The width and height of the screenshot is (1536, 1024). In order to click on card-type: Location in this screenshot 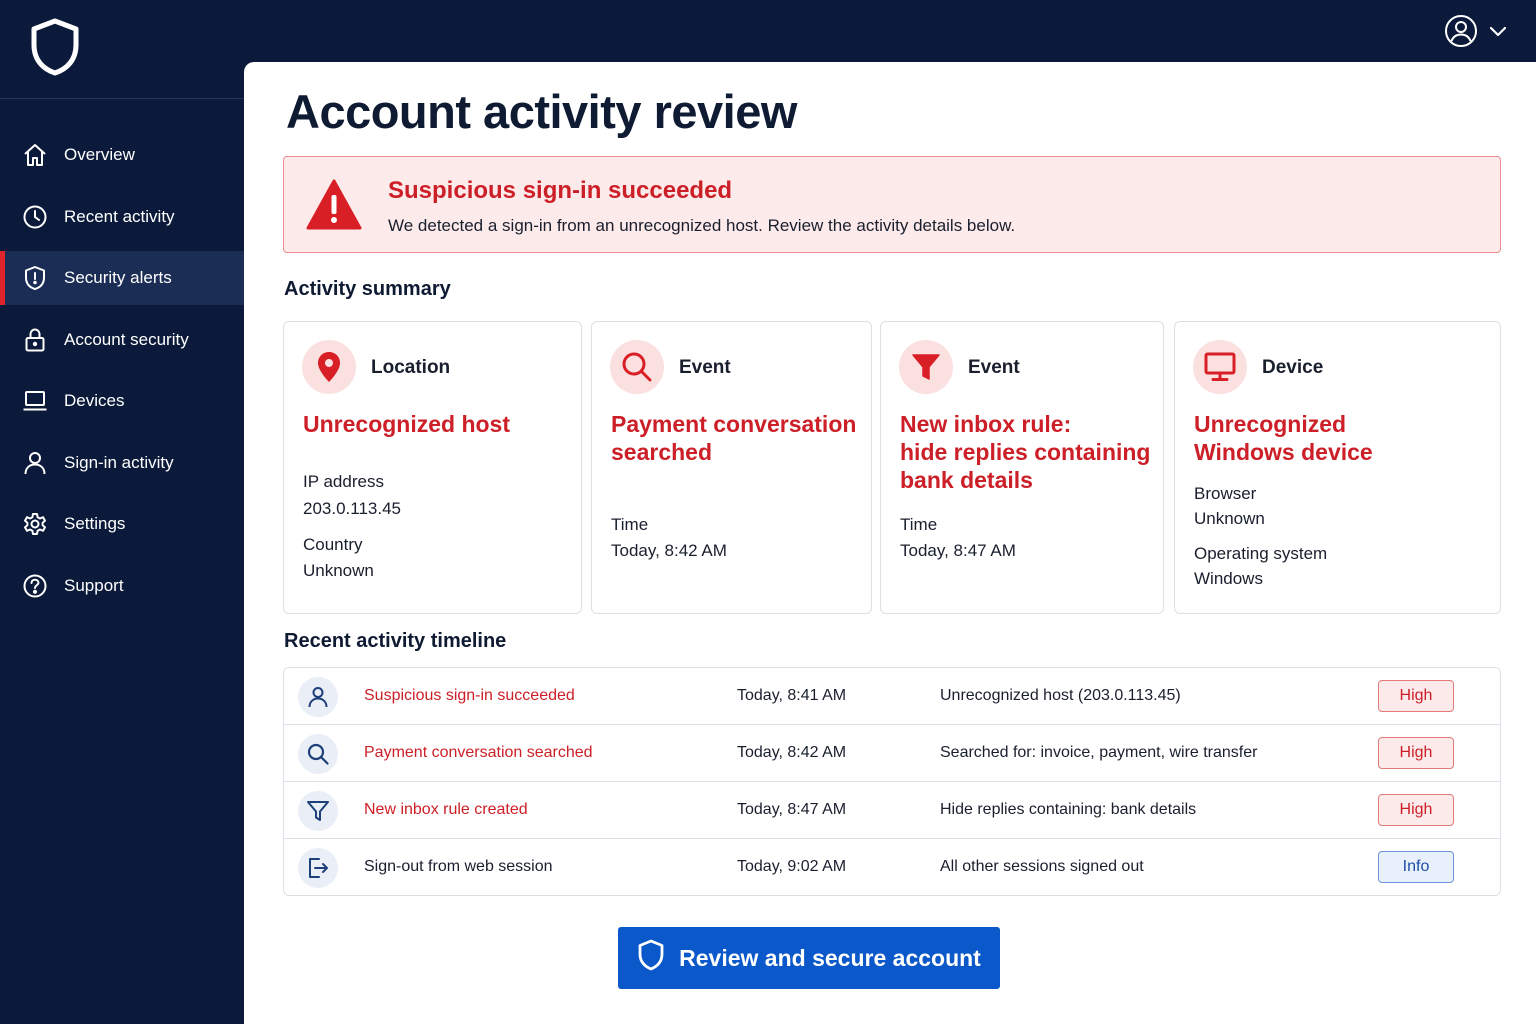, I will do `click(411, 367)`.